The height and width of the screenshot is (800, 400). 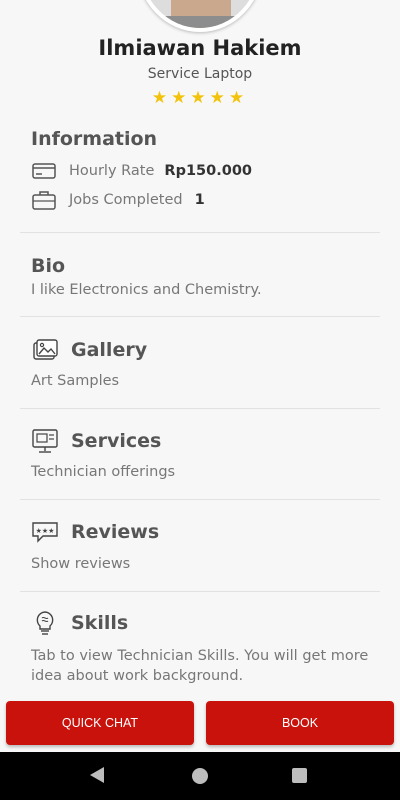 What do you see at coordinates (45, 349) in the screenshot?
I see `gallery-icon` at bounding box center [45, 349].